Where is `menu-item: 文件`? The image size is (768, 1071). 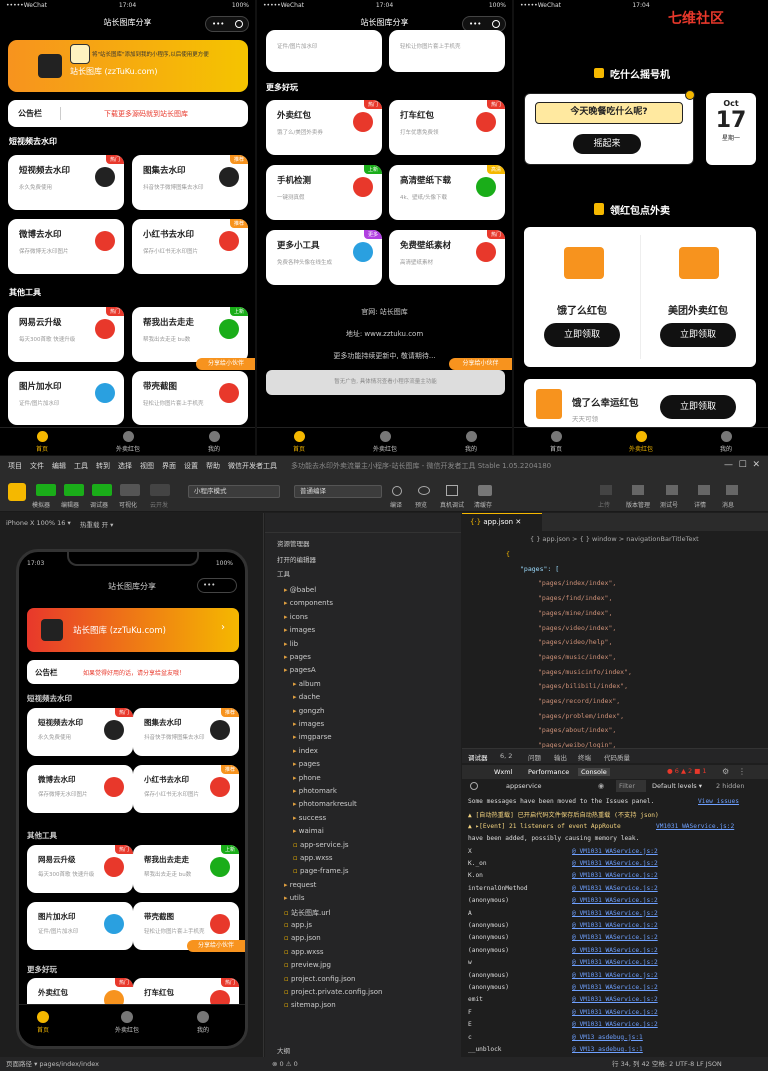 menu-item: 文件 is located at coordinates (37, 466).